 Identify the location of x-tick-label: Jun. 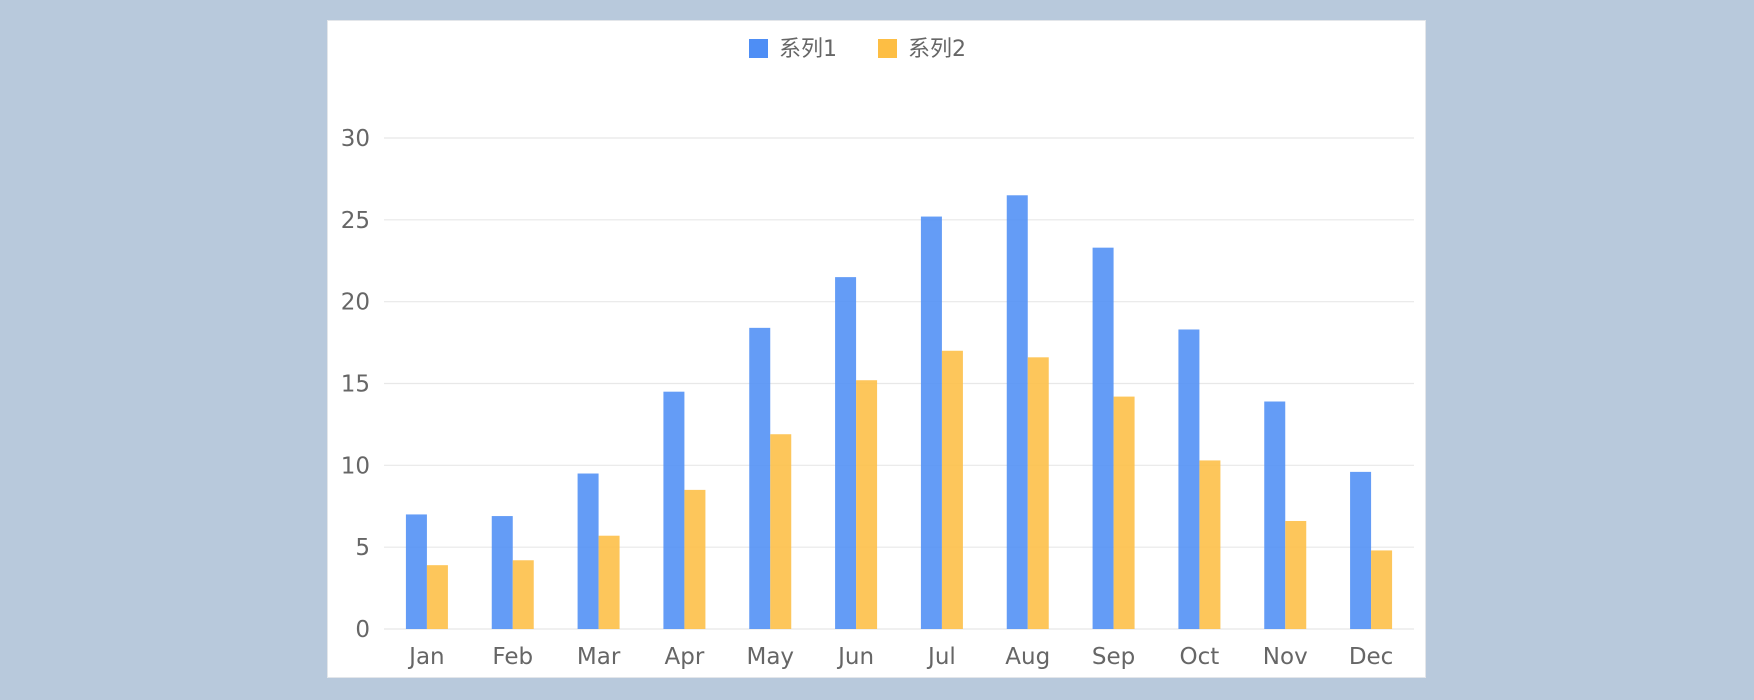
(855, 657).